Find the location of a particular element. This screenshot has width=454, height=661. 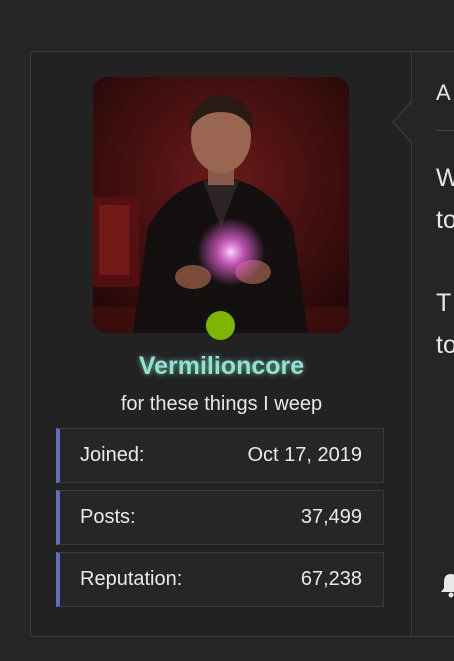

stat-label: Reputation: is located at coordinates (131, 579).